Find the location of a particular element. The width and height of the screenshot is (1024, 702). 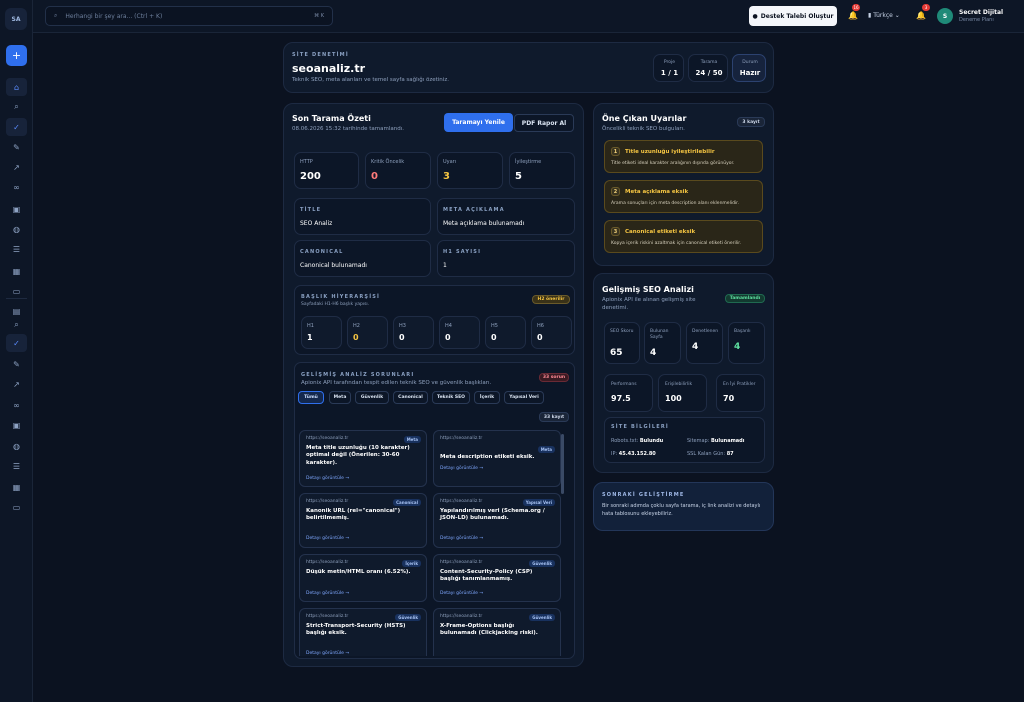

user-name: Secret Dijital is located at coordinates (981, 12).